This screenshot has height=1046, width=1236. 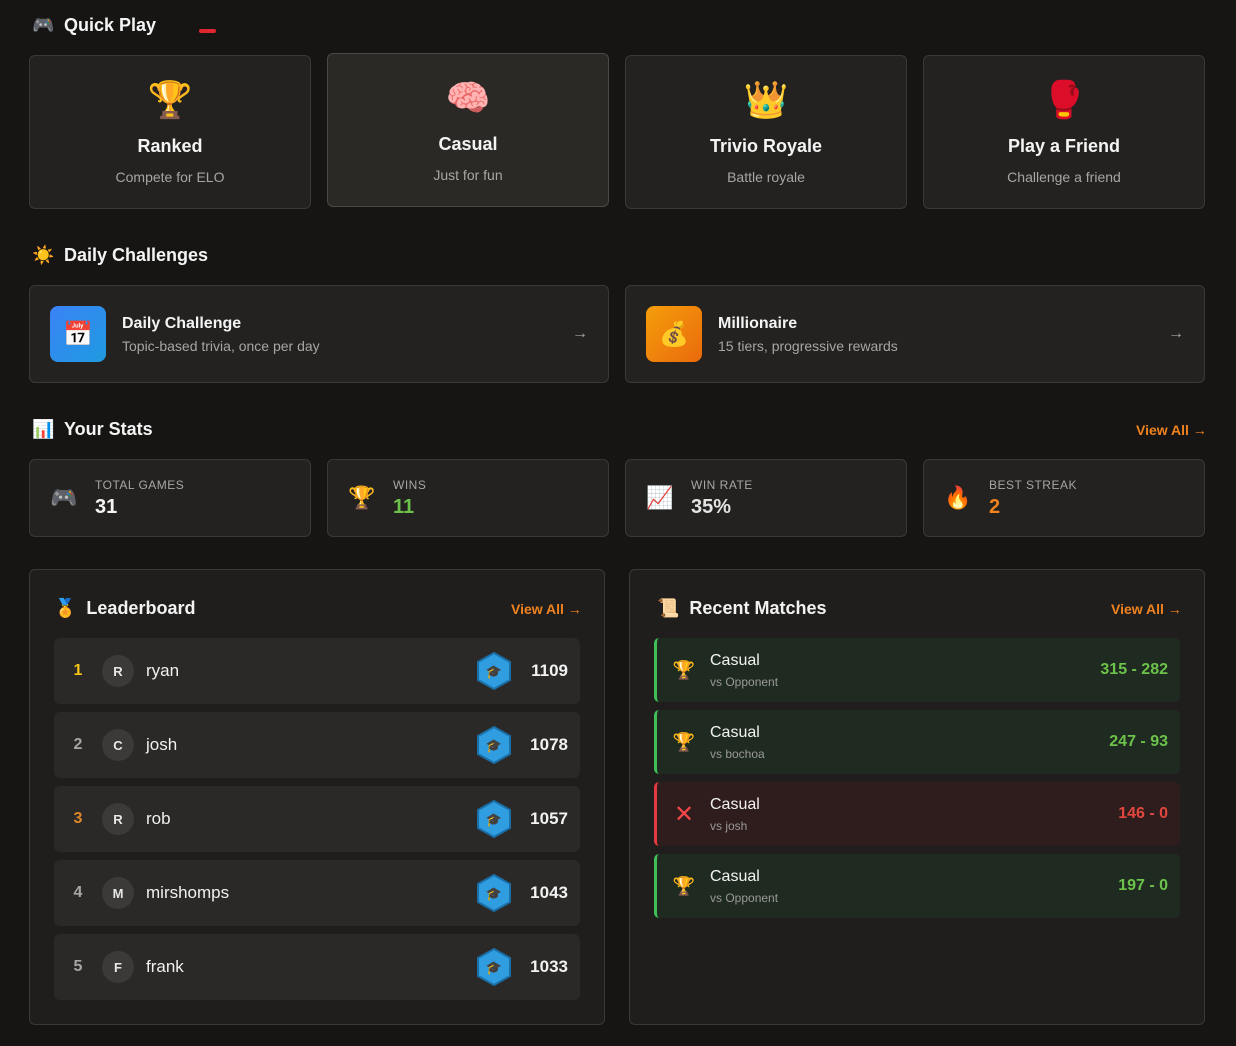 What do you see at coordinates (917, 742) in the screenshot?
I see `match-row: 🏆 Casual vs bochoa 247 - 93` at bounding box center [917, 742].